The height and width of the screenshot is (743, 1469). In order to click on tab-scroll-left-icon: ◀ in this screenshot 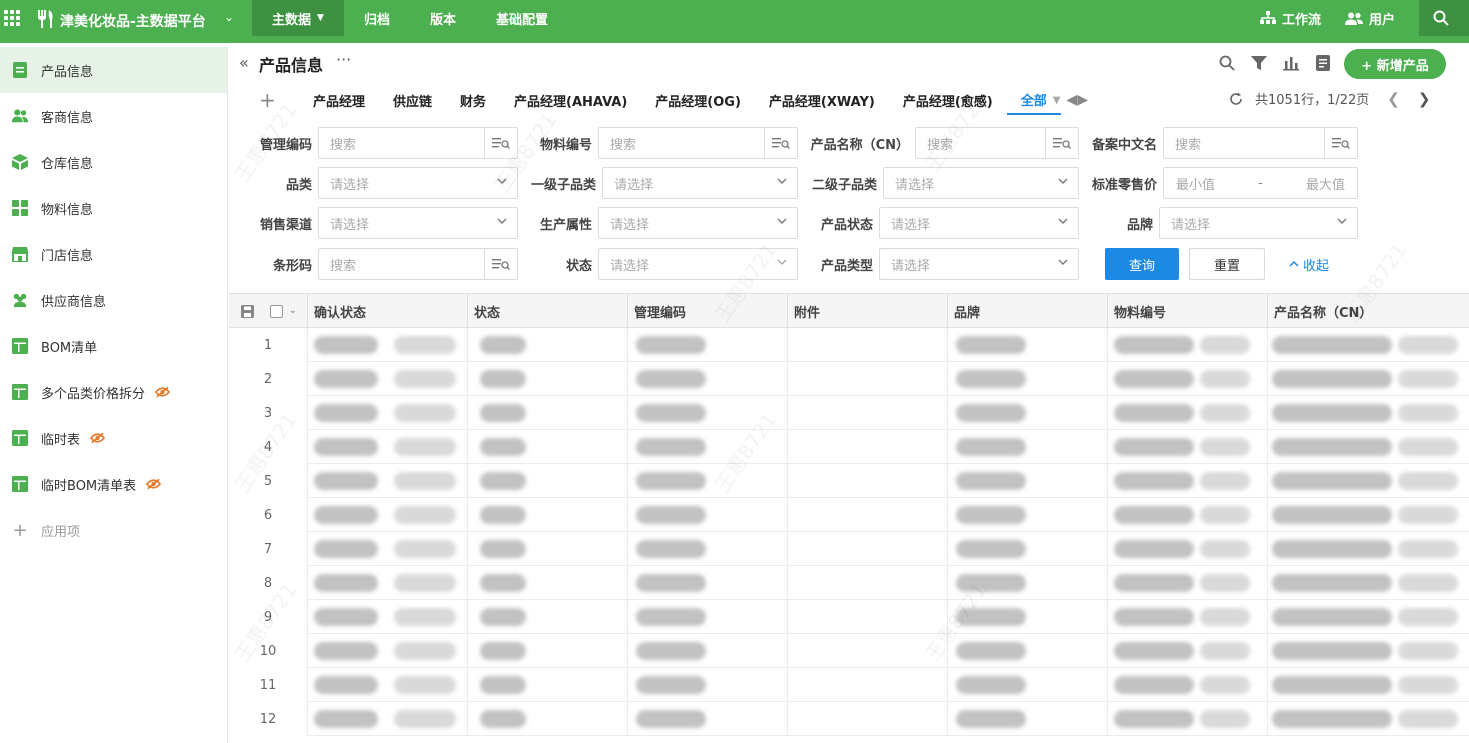, I will do `click(1071, 100)`.